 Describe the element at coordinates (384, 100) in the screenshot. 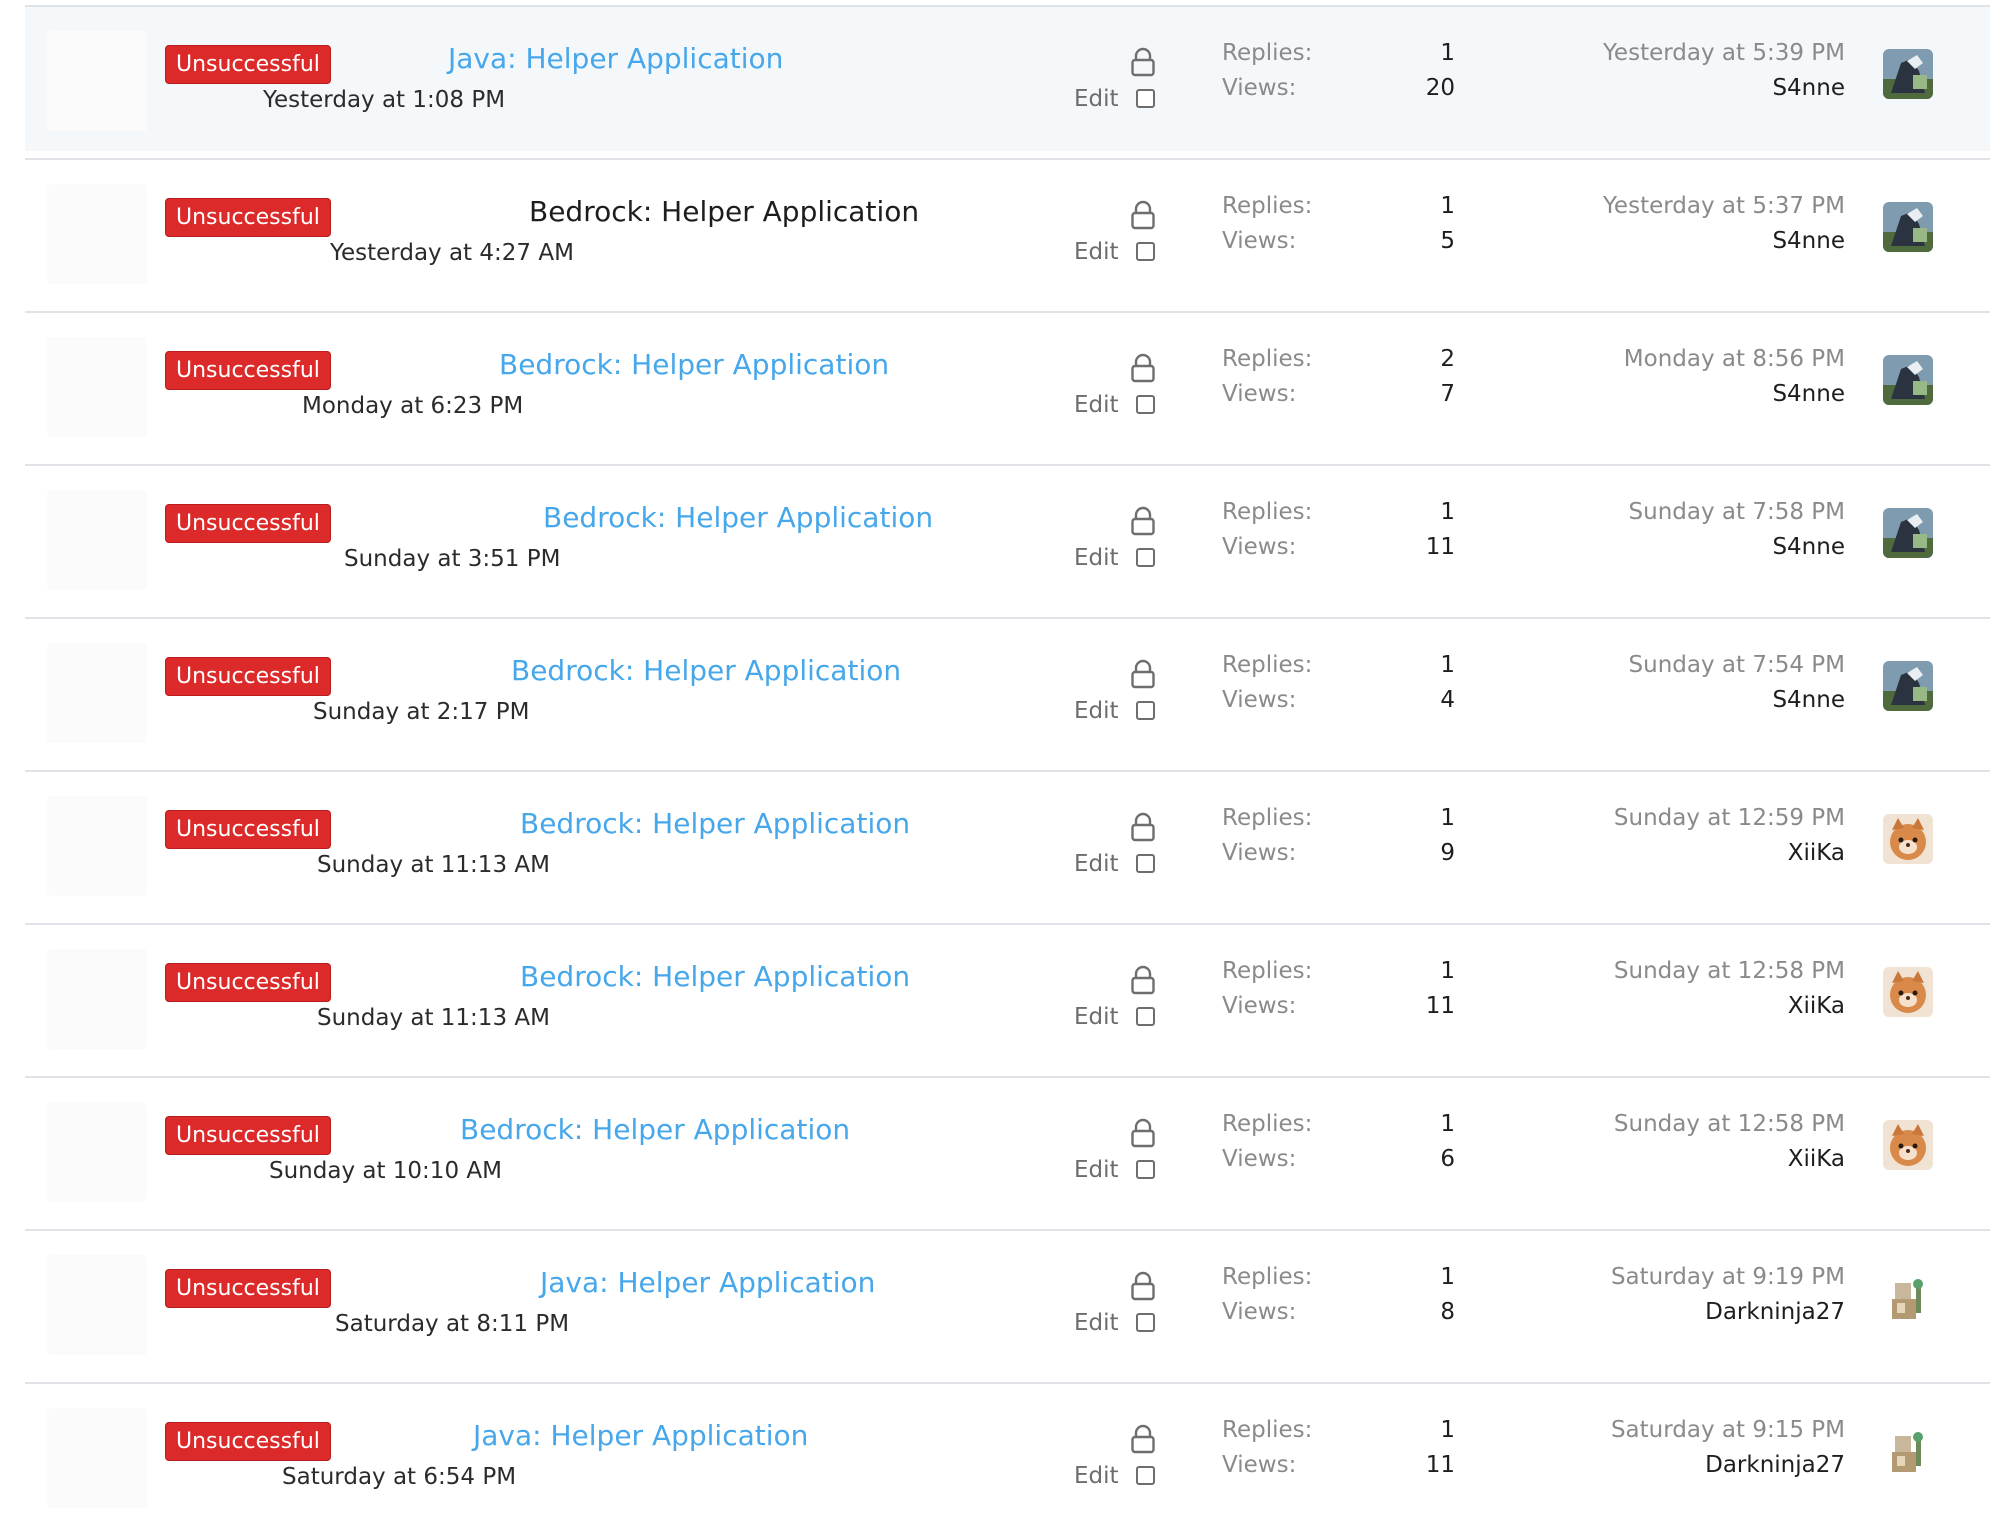

I see `thread-start-date: Yesterday at 1:08 PM` at that location.